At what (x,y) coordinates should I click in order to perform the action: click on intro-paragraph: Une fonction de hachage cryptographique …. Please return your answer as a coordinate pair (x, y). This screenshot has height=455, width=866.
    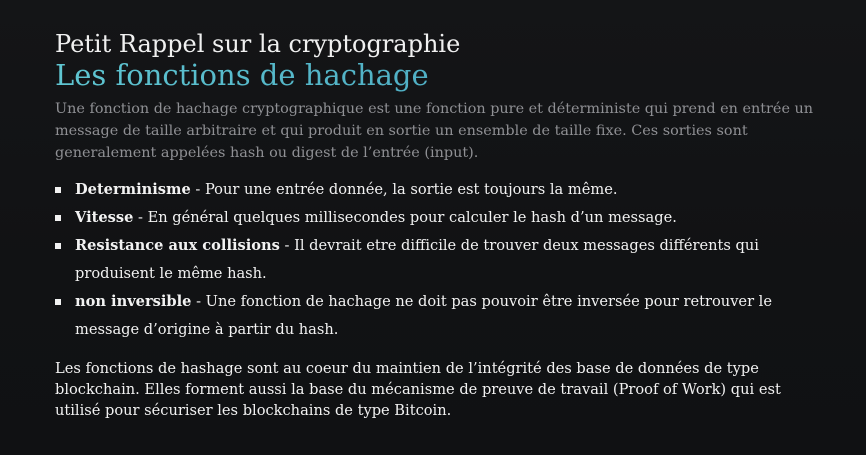
    Looking at the image, I should click on (434, 131).